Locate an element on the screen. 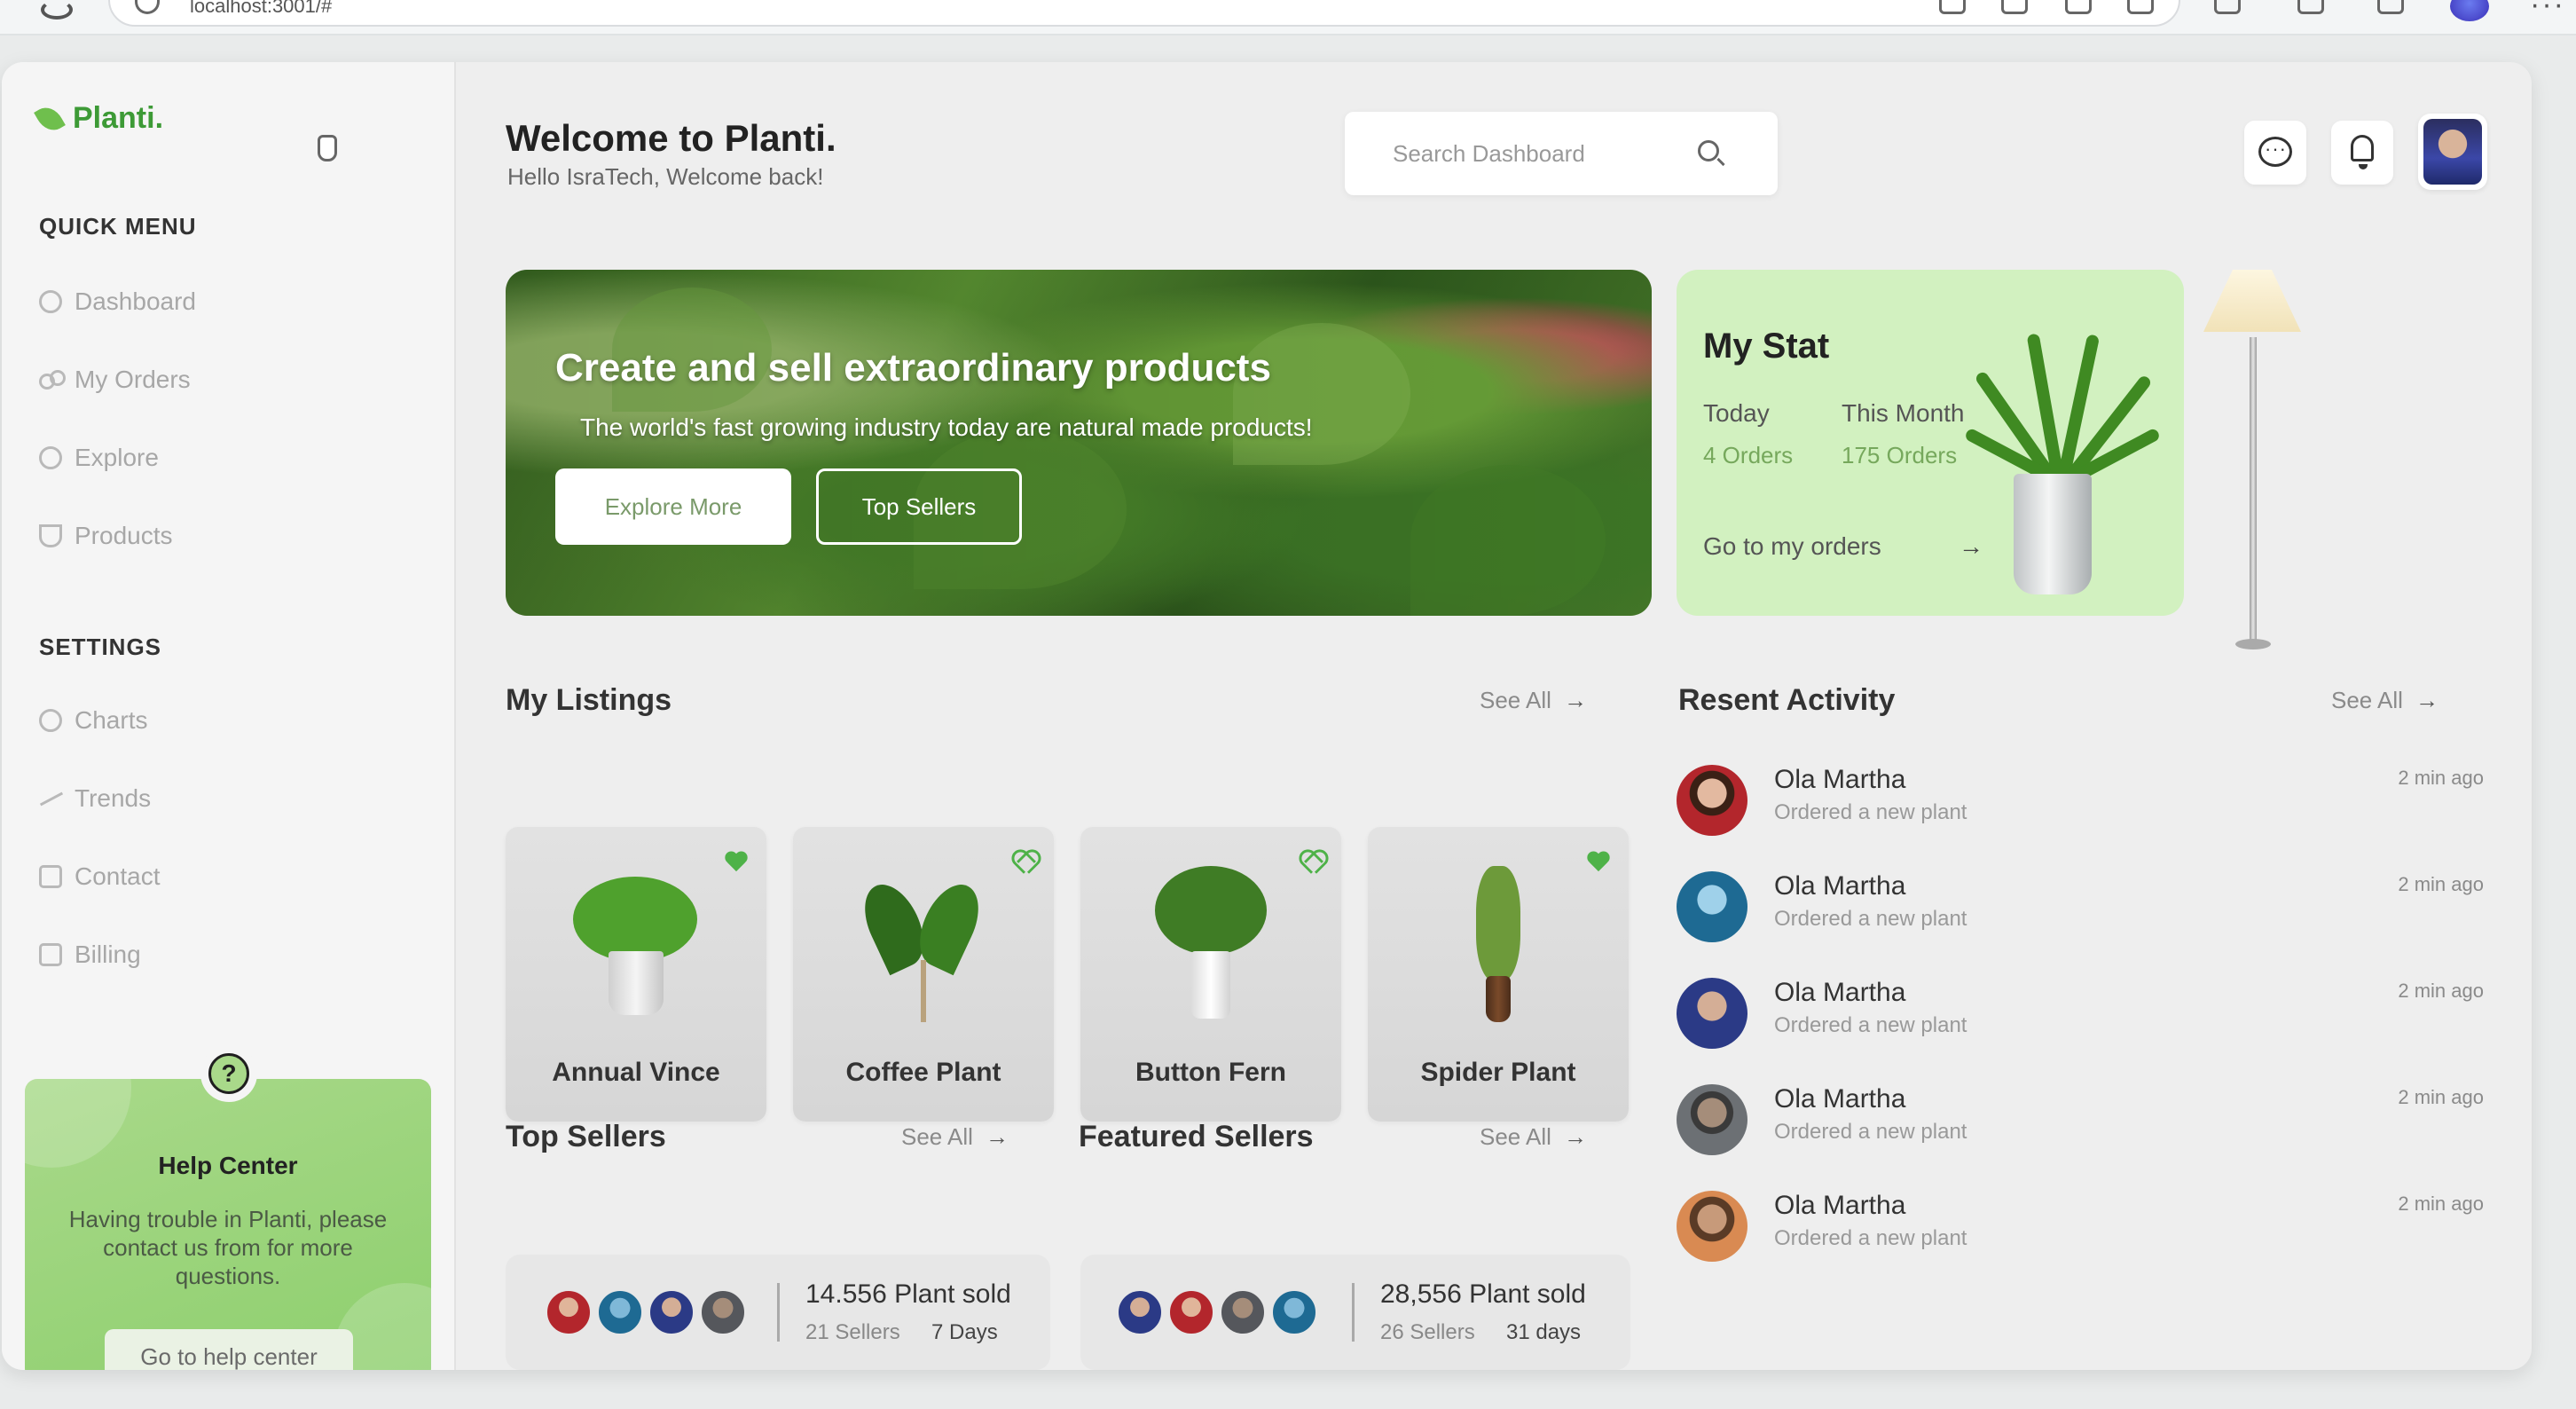 The height and width of the screenshot is (1409, 2576). activity-see-all: See All → is located at coordinates (2385, 700).